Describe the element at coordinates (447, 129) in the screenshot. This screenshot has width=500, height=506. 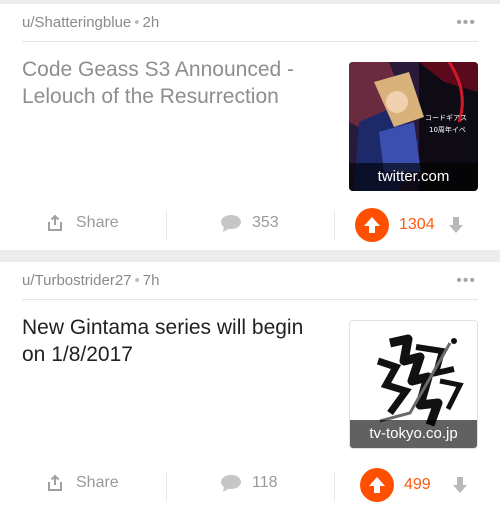
I see `thumb-jp-text: 10周年イベ` at that location.